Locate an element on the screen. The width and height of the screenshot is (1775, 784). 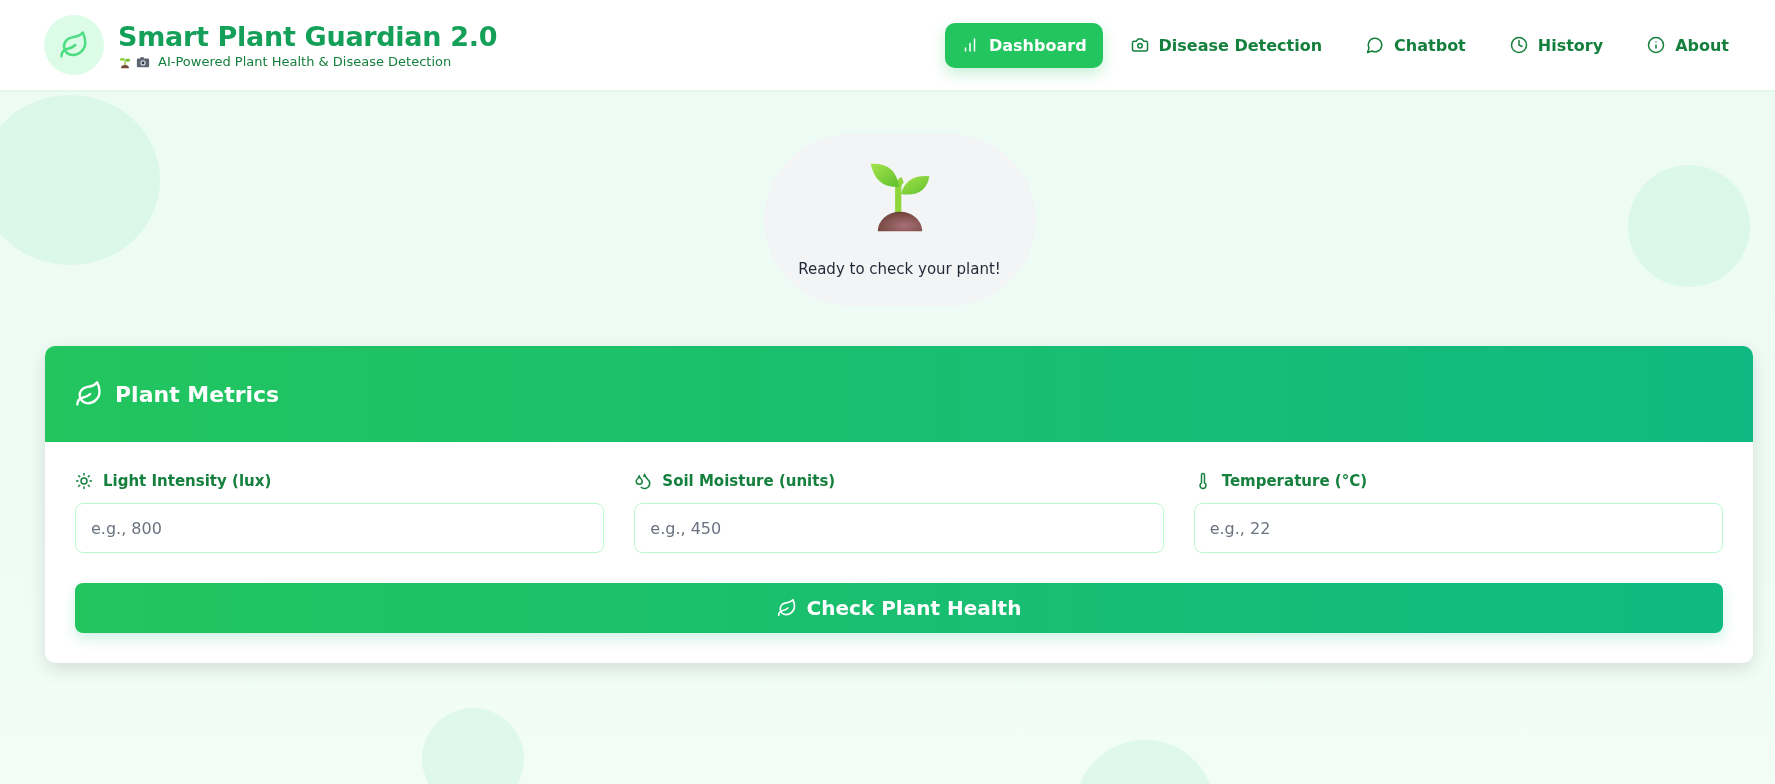
droplets-icon is located at coordinates (643, 481).